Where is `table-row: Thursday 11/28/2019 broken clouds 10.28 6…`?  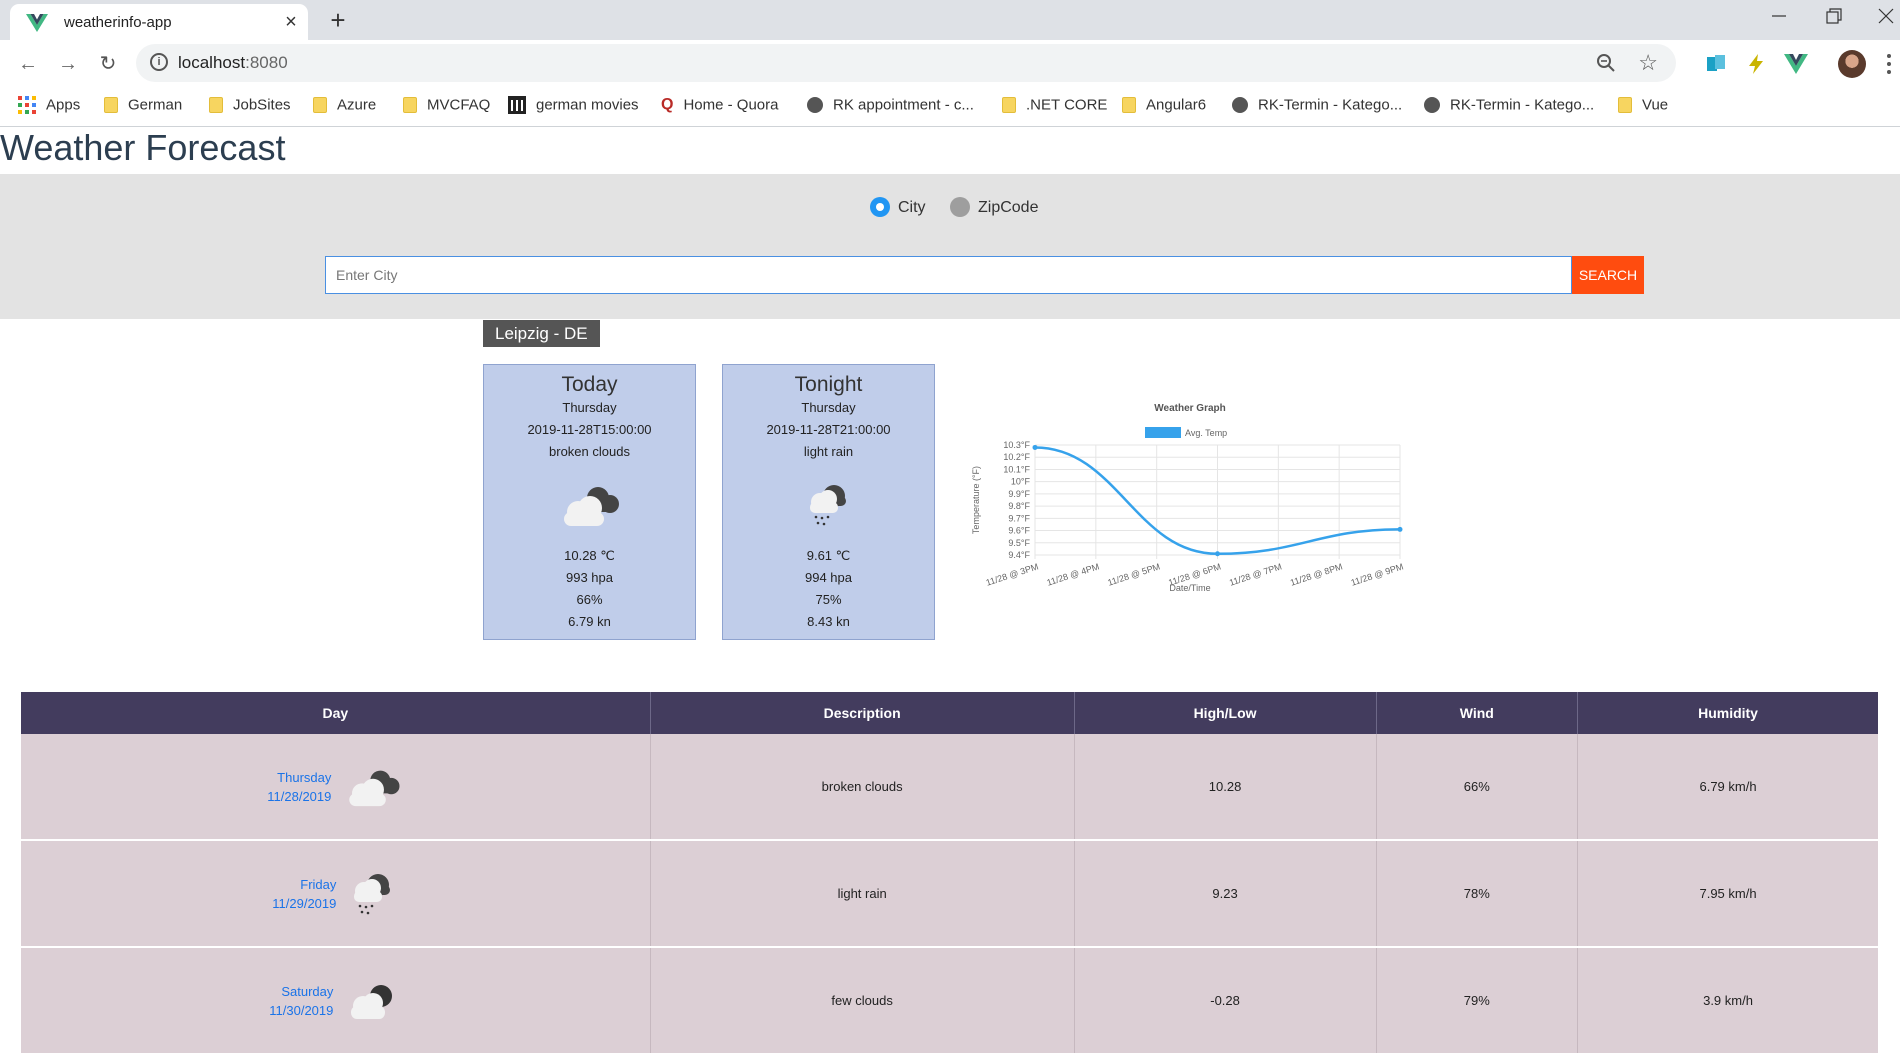
table-row: Thursday 11/28/2019 broken clouds 10.28 6… is located at coordinates (949, 787).